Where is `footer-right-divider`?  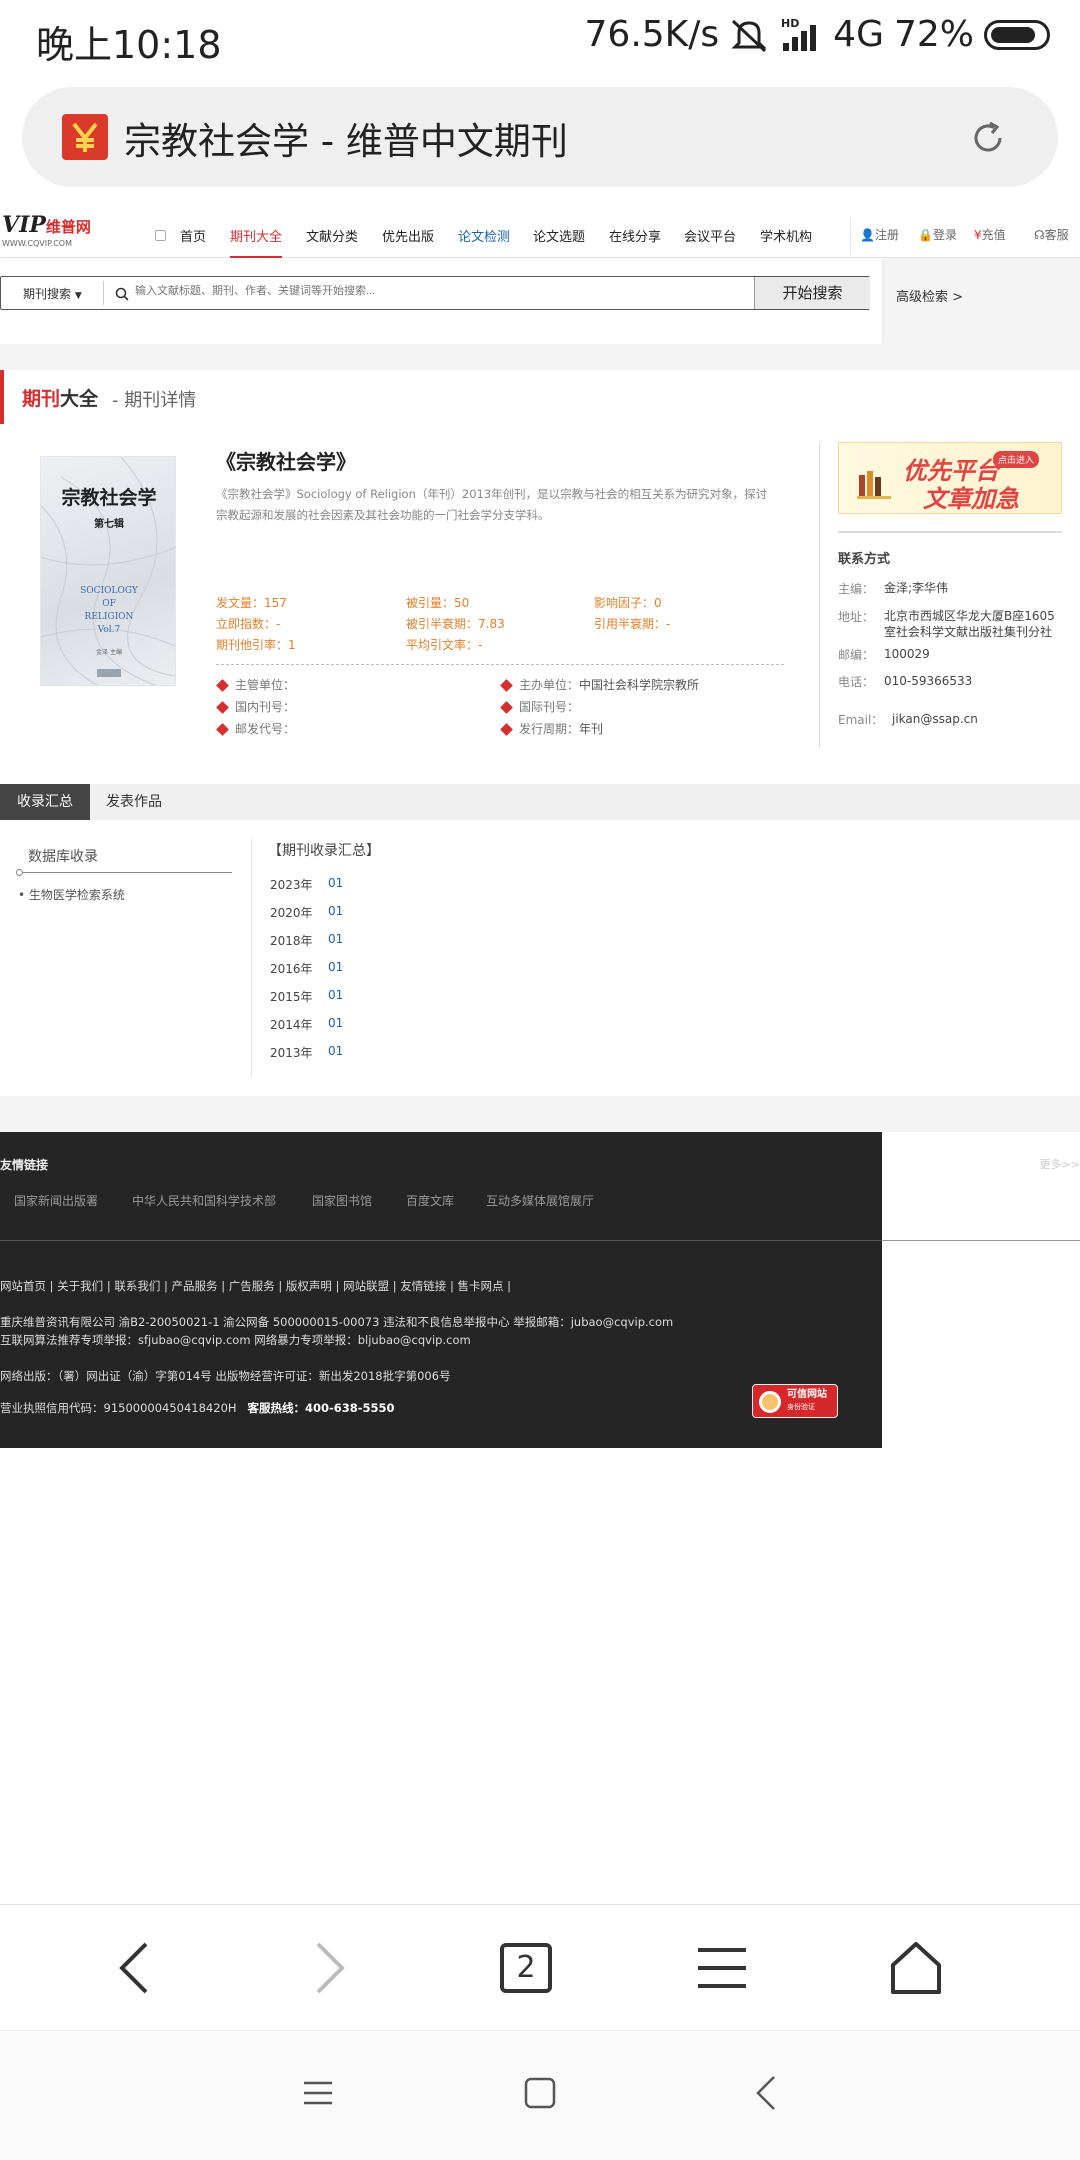
footer-right-divider is located at coordinates (981, 1240).